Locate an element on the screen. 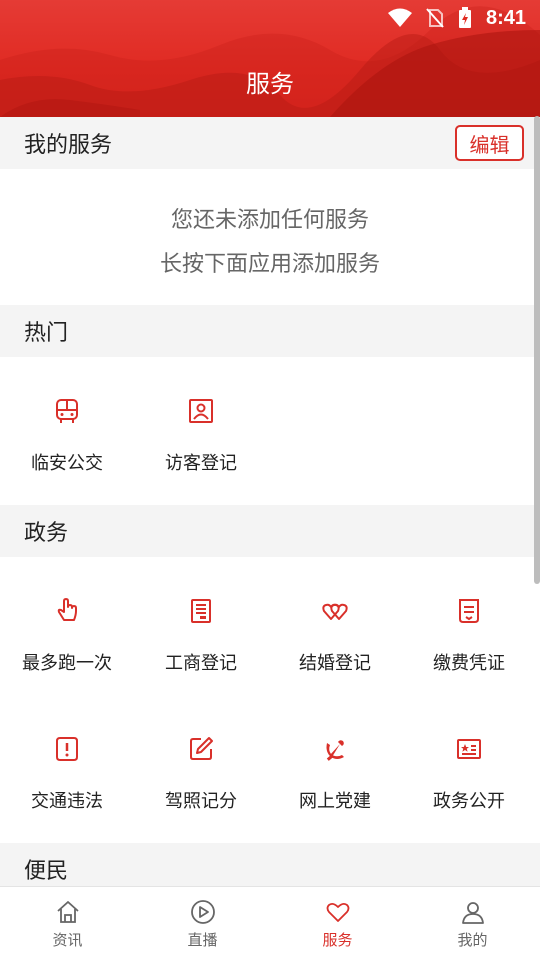 Image resolution: width=540 pixels, height=960 pixels. page-title: 服务 is located at coordinates (270, 84).